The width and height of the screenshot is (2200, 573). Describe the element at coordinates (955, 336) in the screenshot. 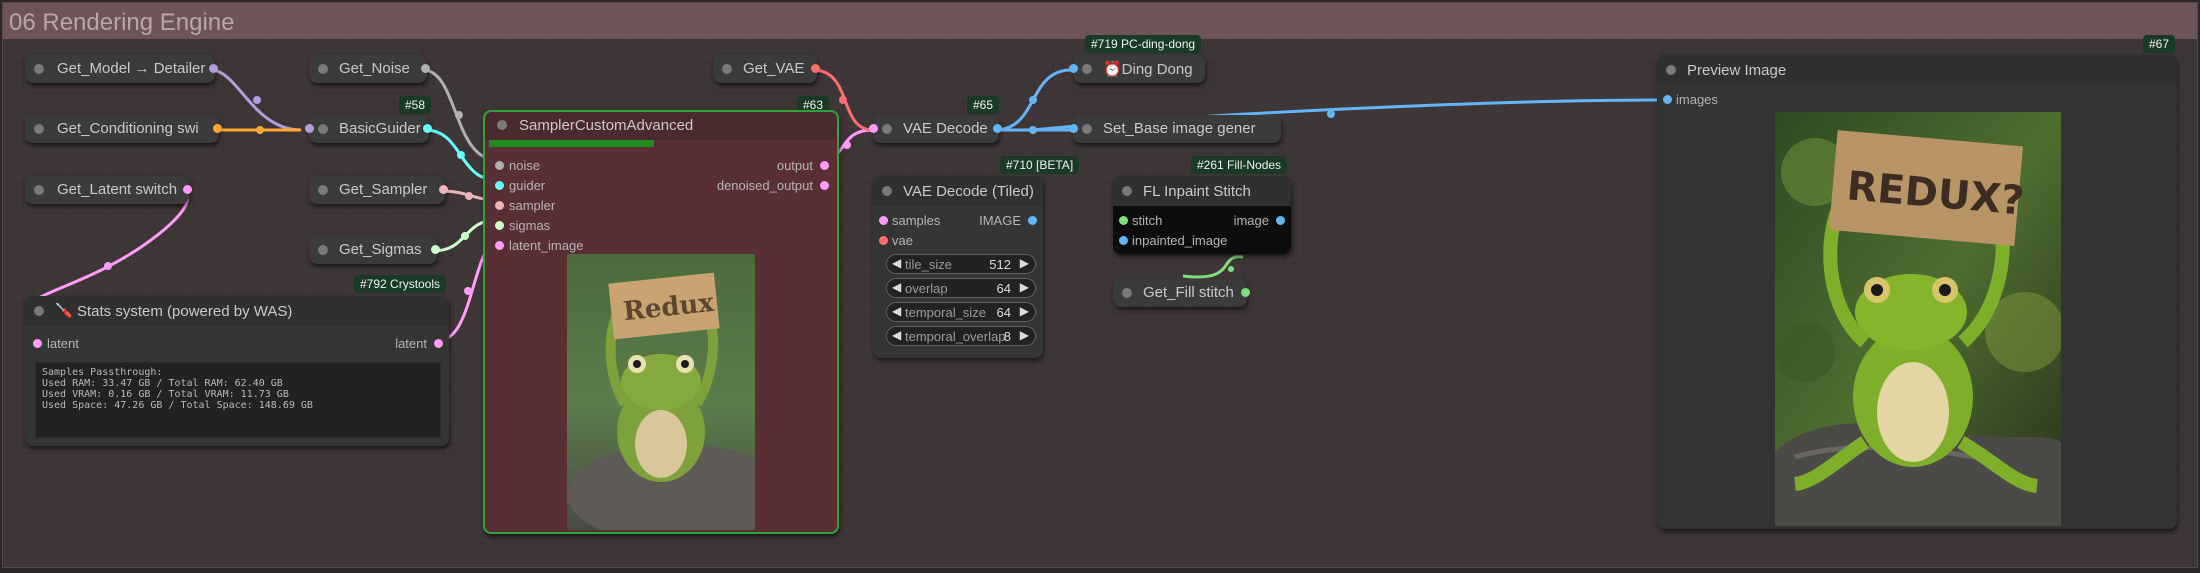

I see `widget-label: temporal_overlap` at that location.